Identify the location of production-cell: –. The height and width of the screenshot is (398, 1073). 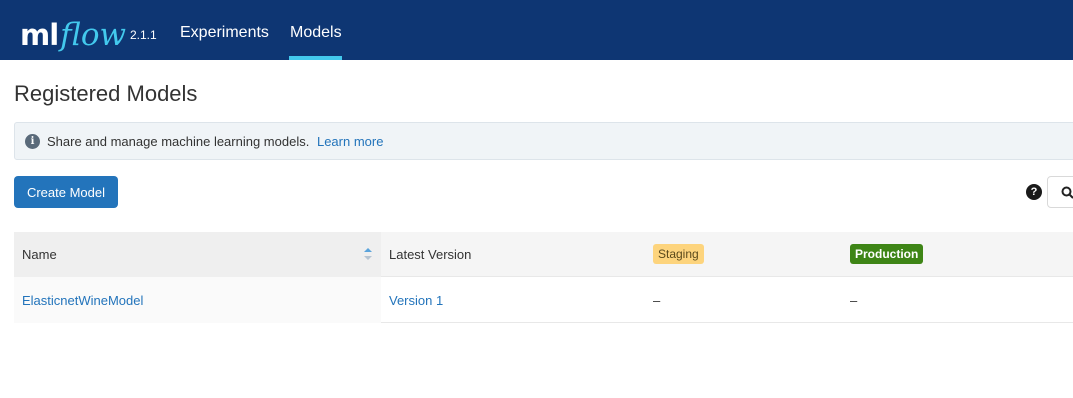
(854, 300).